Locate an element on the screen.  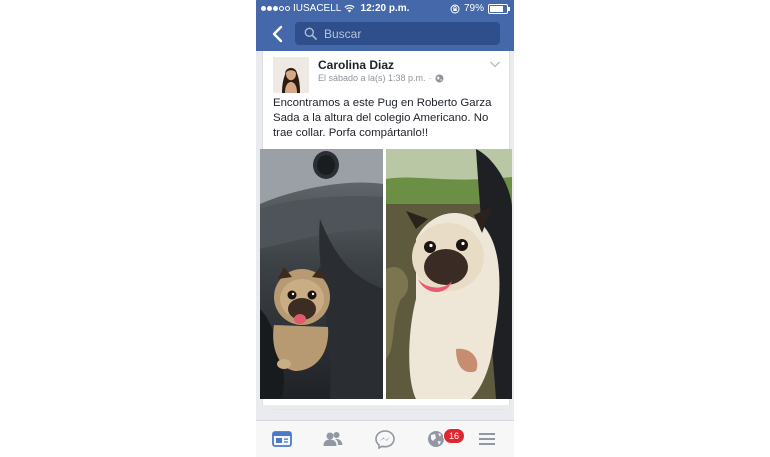
post-author: Carolina Diaz is located at coordinates (356, 65).